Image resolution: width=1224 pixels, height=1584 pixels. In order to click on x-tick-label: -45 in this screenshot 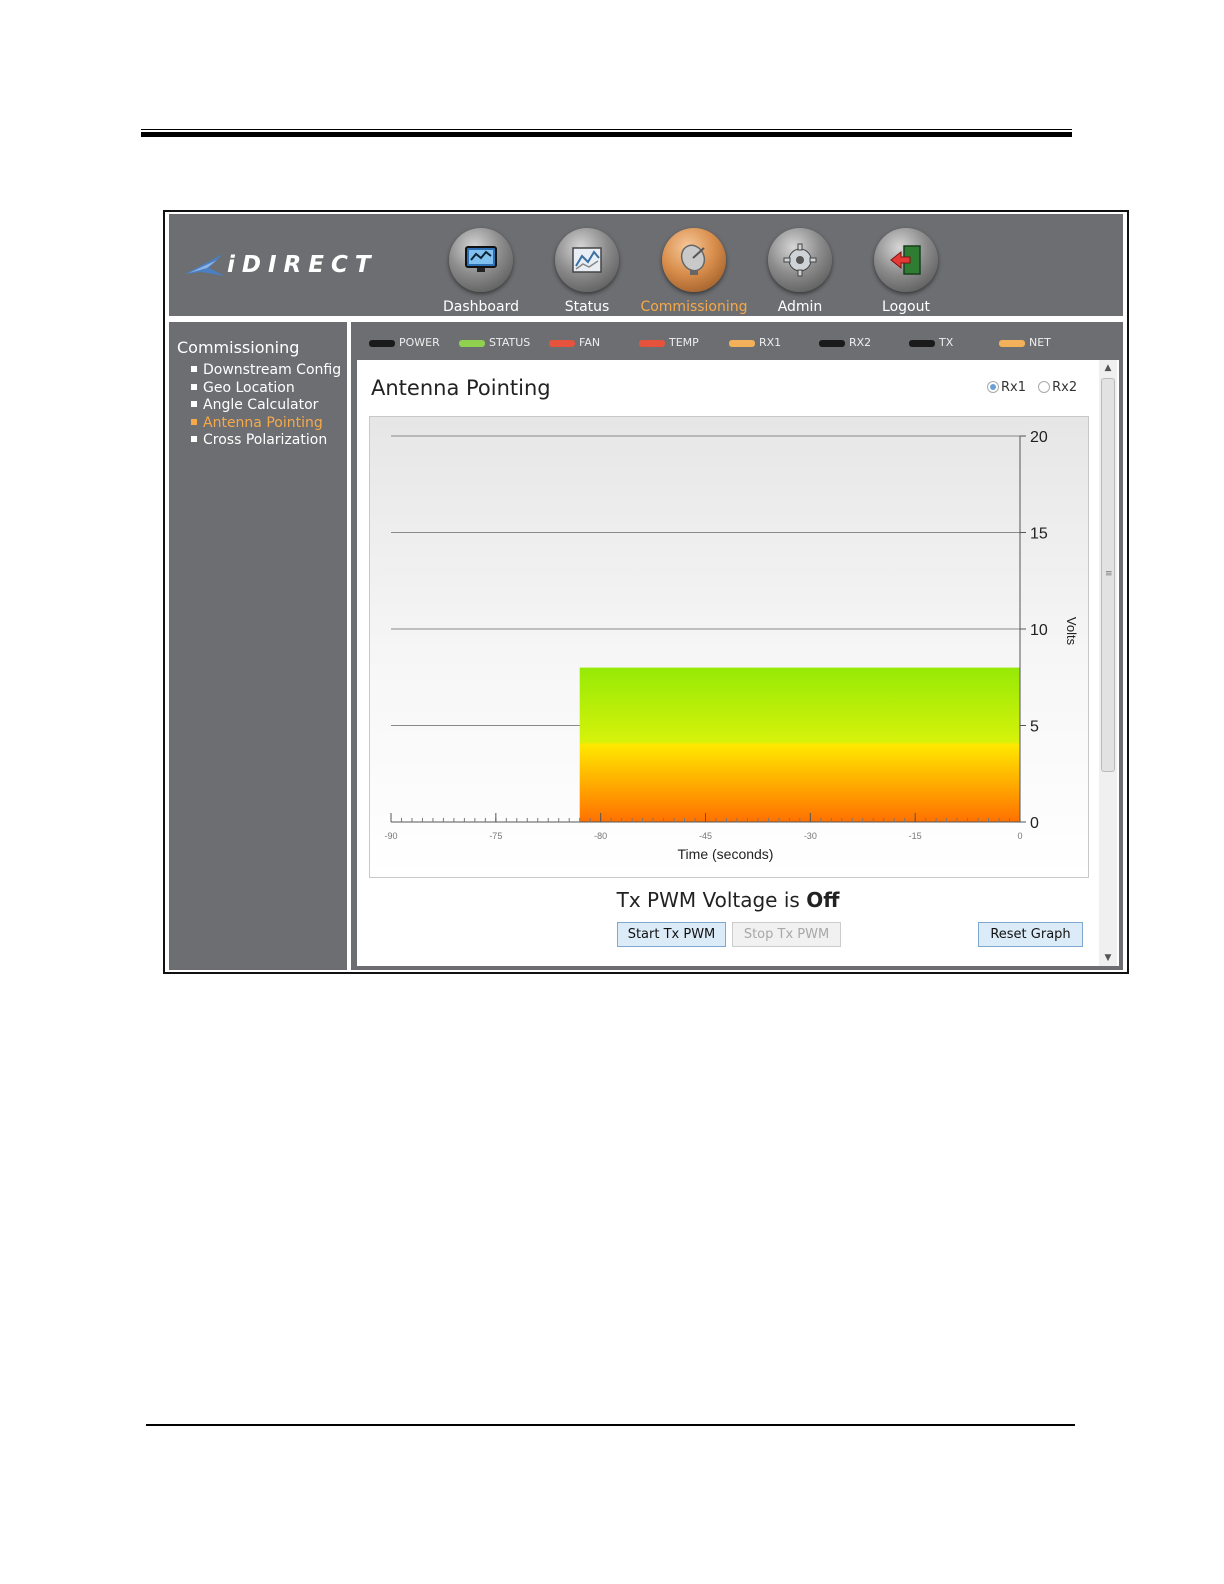, I will do `click(705, 836)`.